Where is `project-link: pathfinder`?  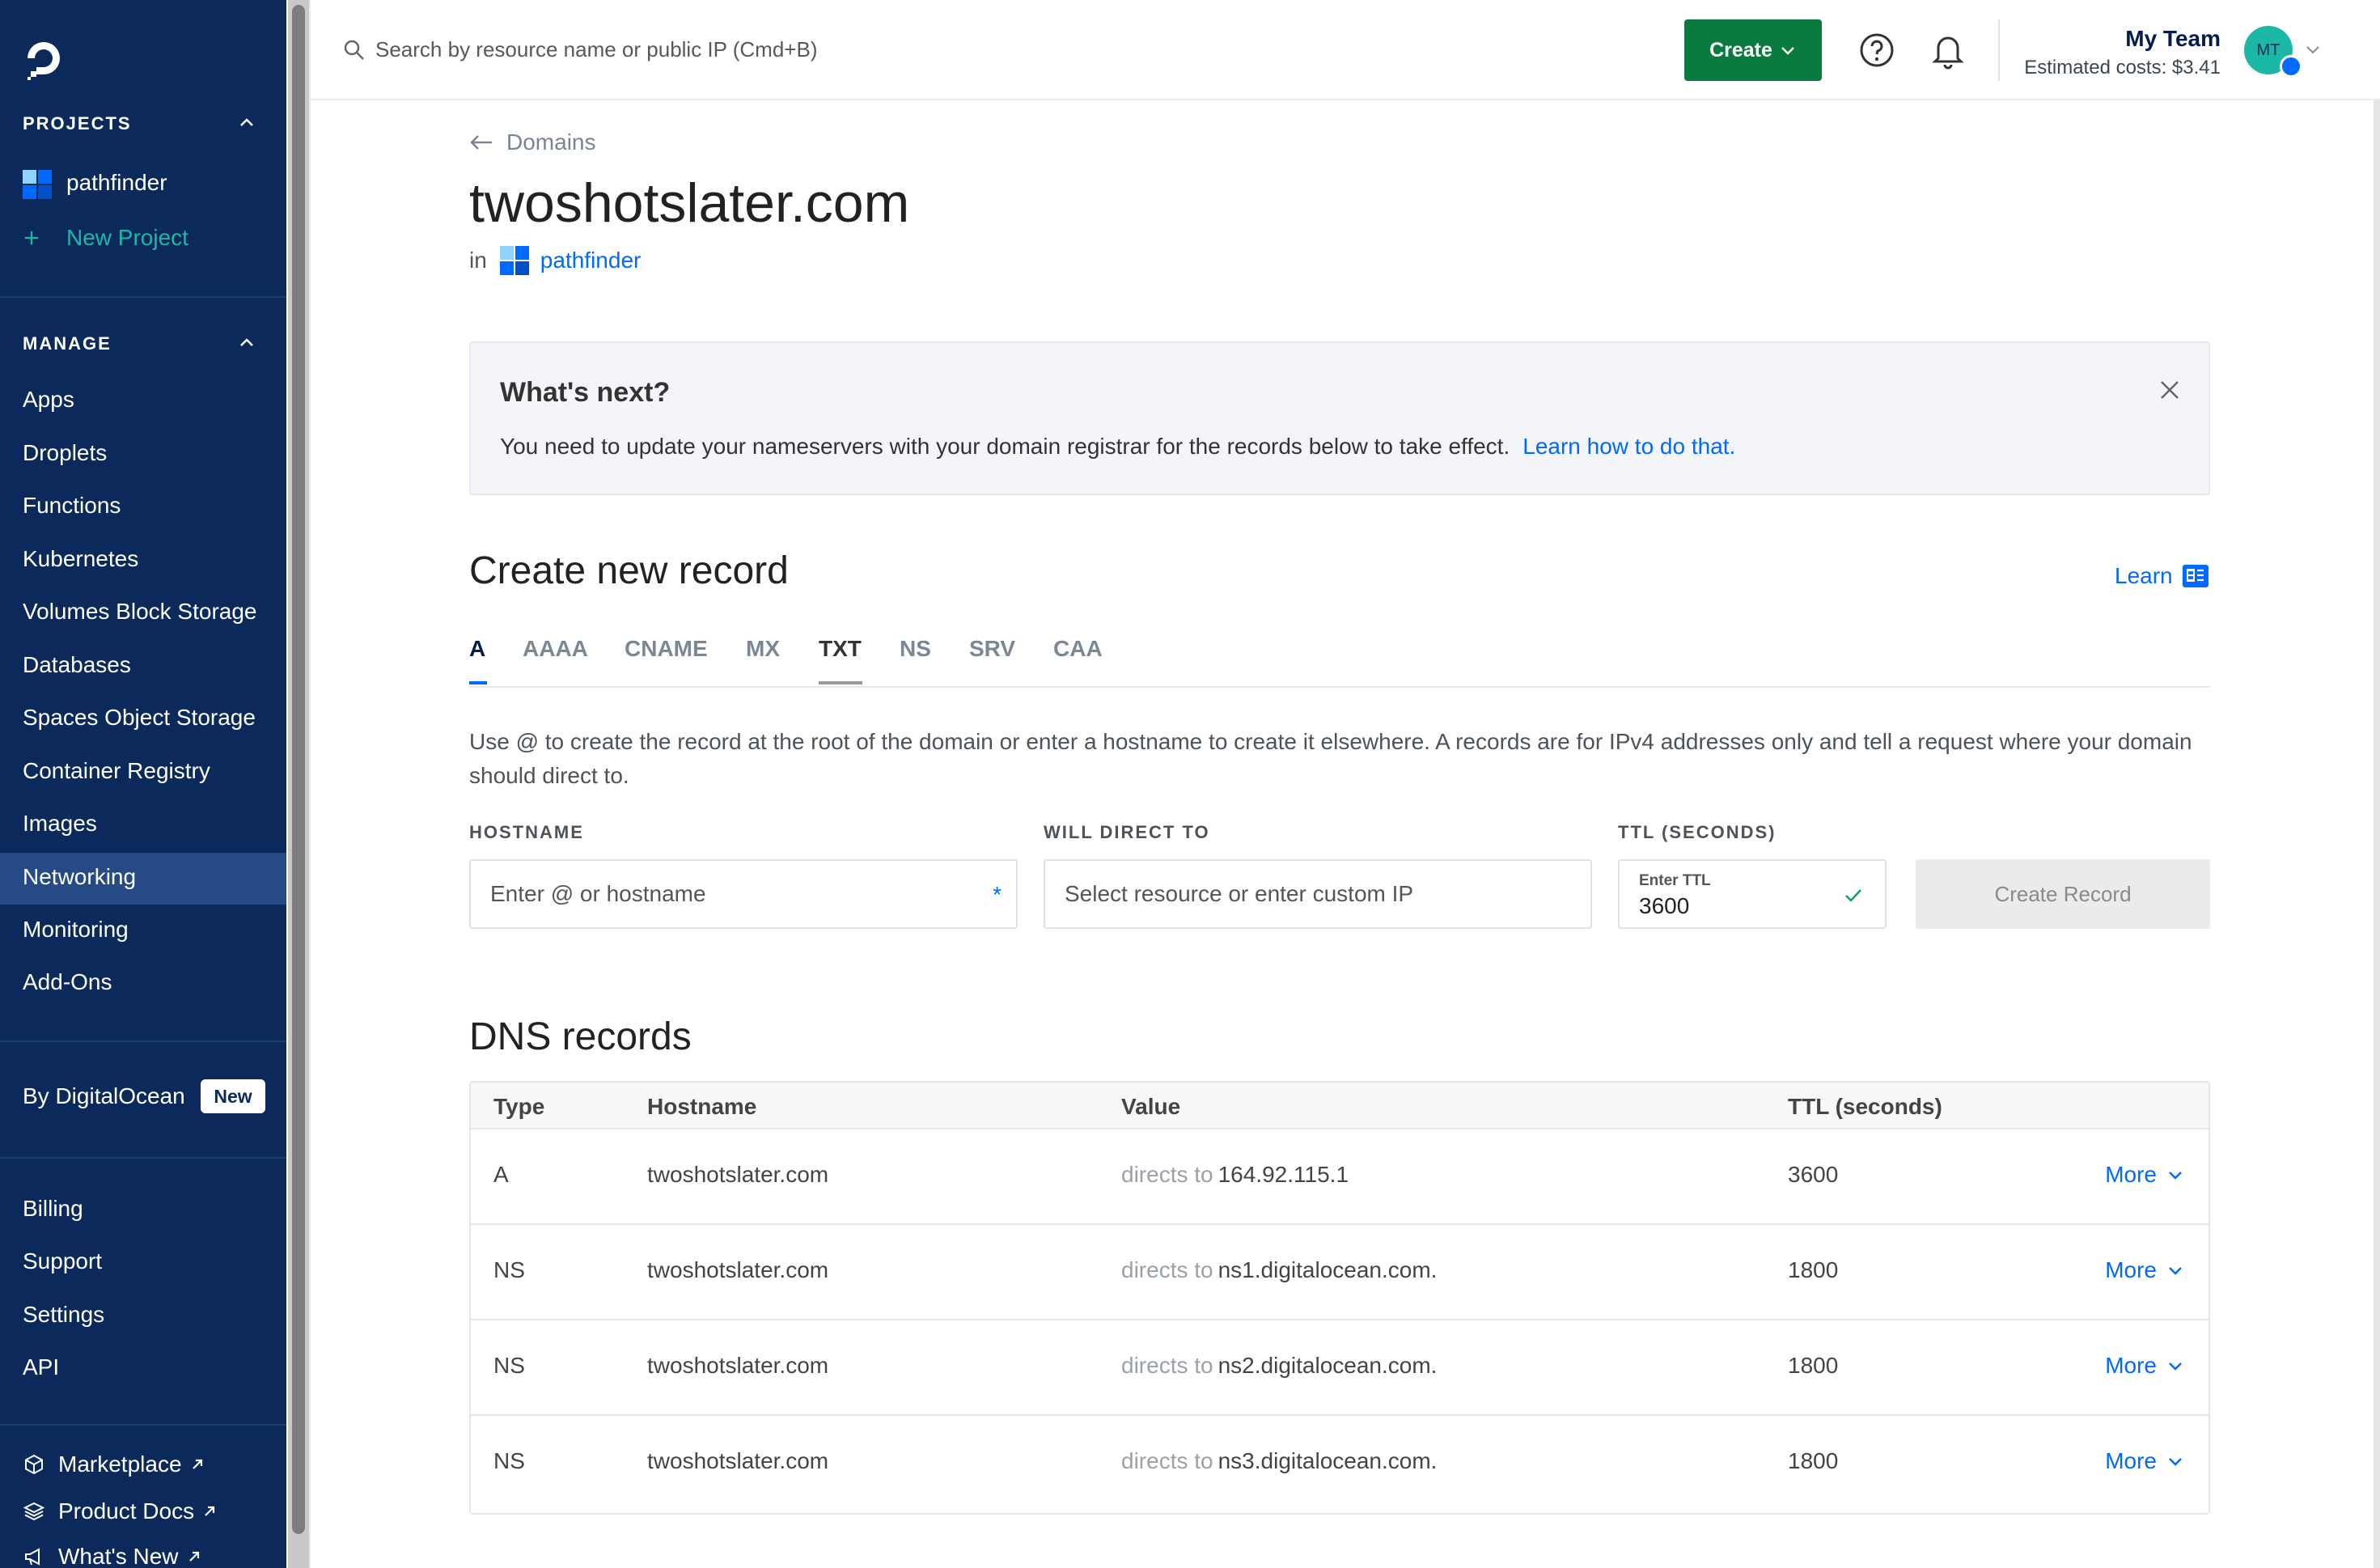
project-link: pathfinder is located at coordinates (591, 260).